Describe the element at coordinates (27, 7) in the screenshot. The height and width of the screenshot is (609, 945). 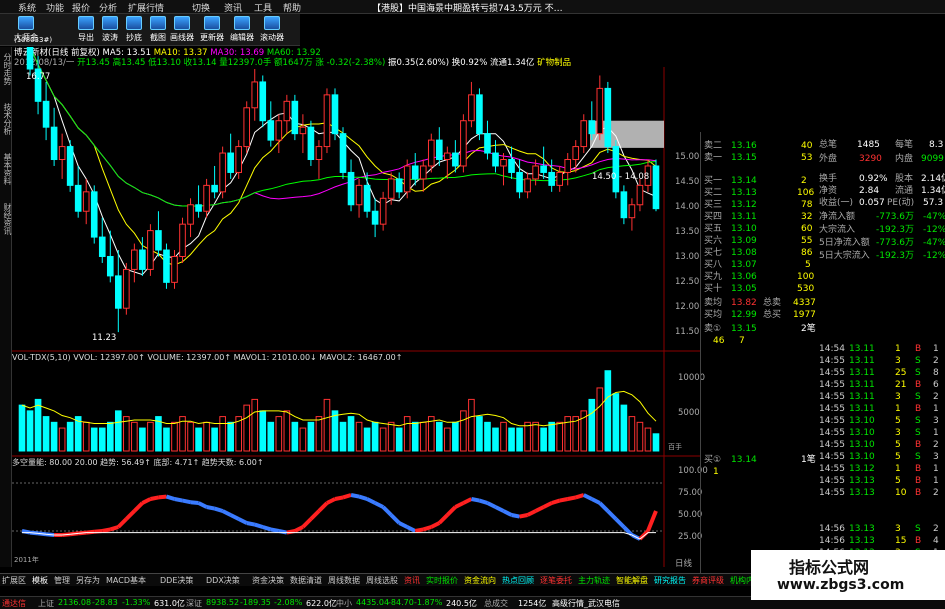
I see `menu-system: 系统` at that location.